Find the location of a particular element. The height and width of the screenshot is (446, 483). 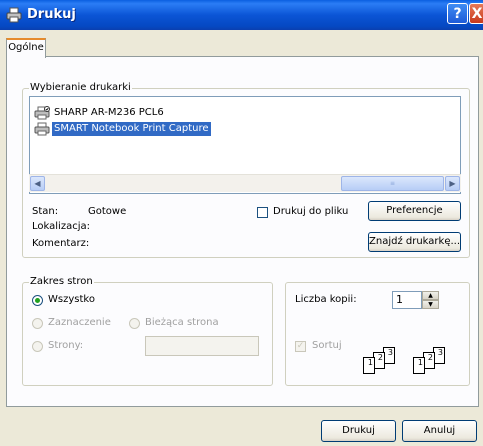

window-title: Drukuj is located at coordinates (51, 14).